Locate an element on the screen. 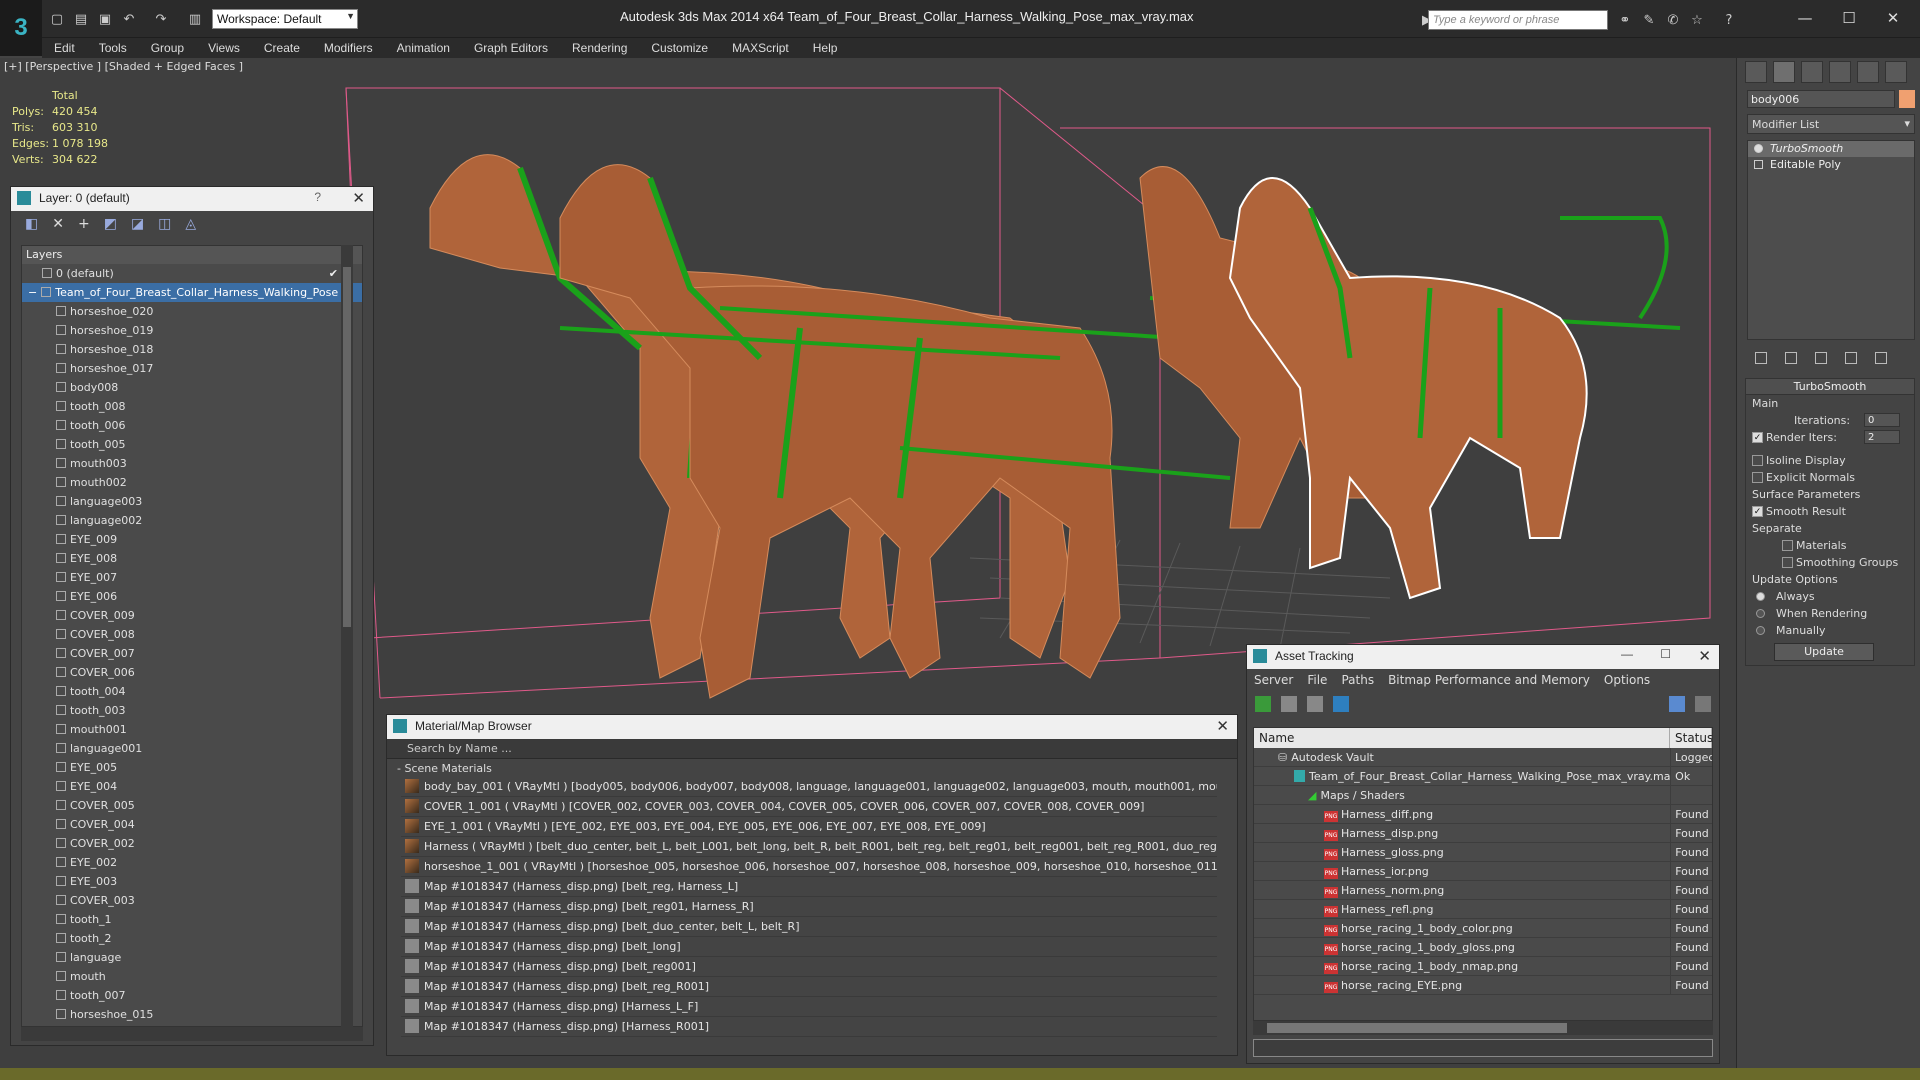  layer-object-row: horseshoe_015 is located at coordinates (192, 1014).